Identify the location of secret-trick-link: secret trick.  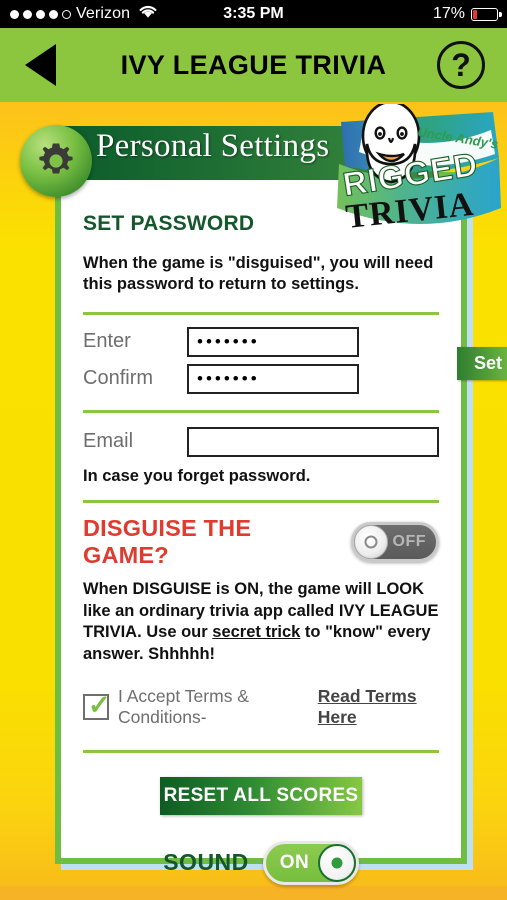
(256, 632).